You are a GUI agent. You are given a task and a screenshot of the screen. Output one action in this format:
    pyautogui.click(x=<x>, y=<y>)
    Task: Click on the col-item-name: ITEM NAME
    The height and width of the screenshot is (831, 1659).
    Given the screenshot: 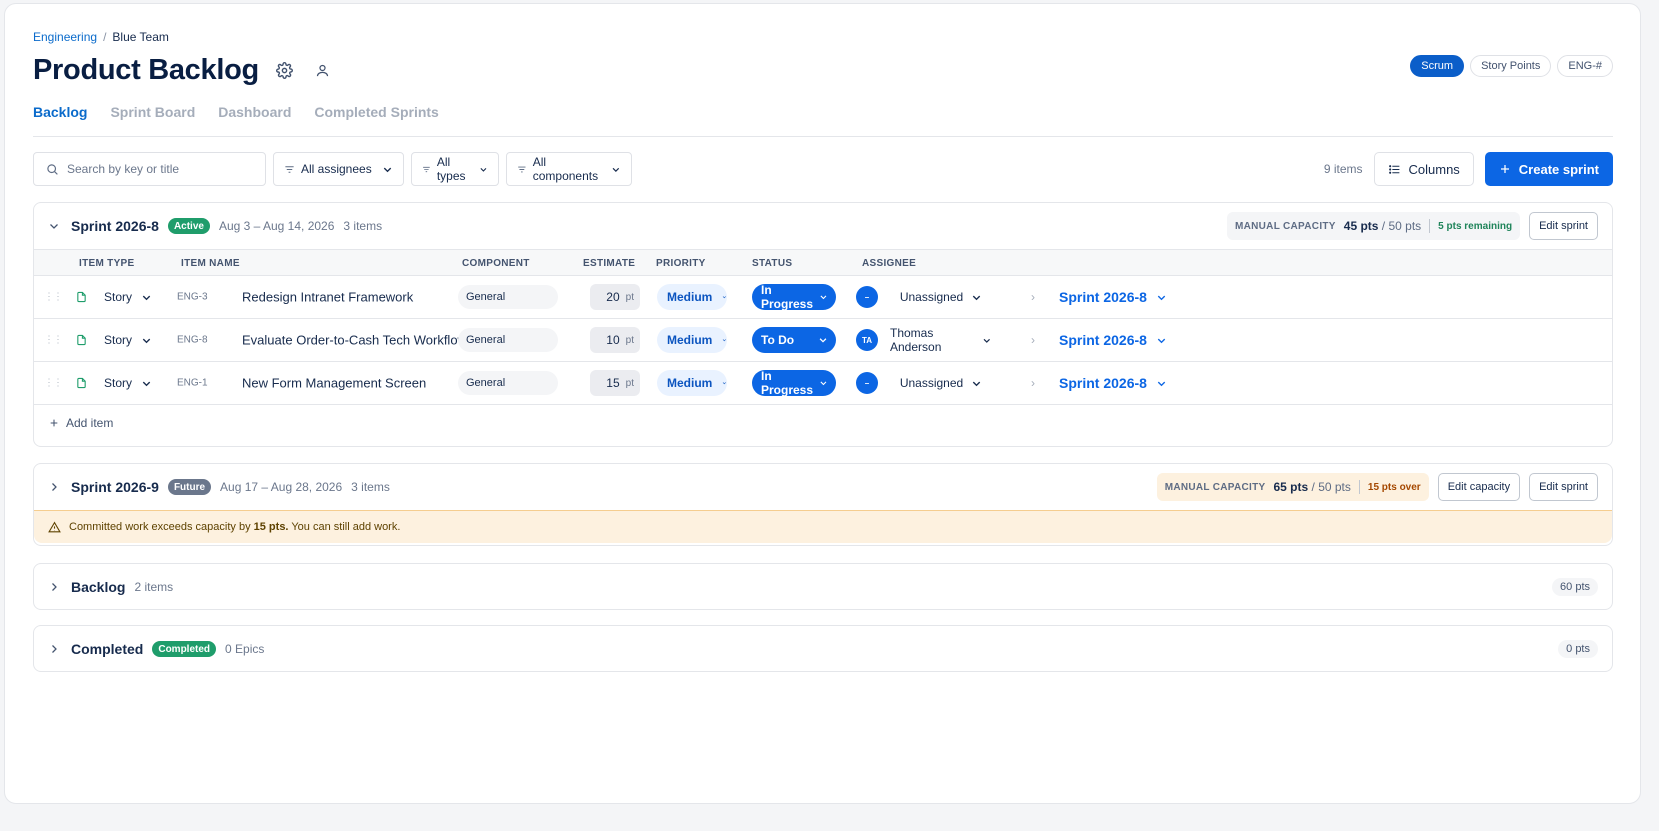 What is the action you would take?
    pyautogui.click(x=210, y=263)
    